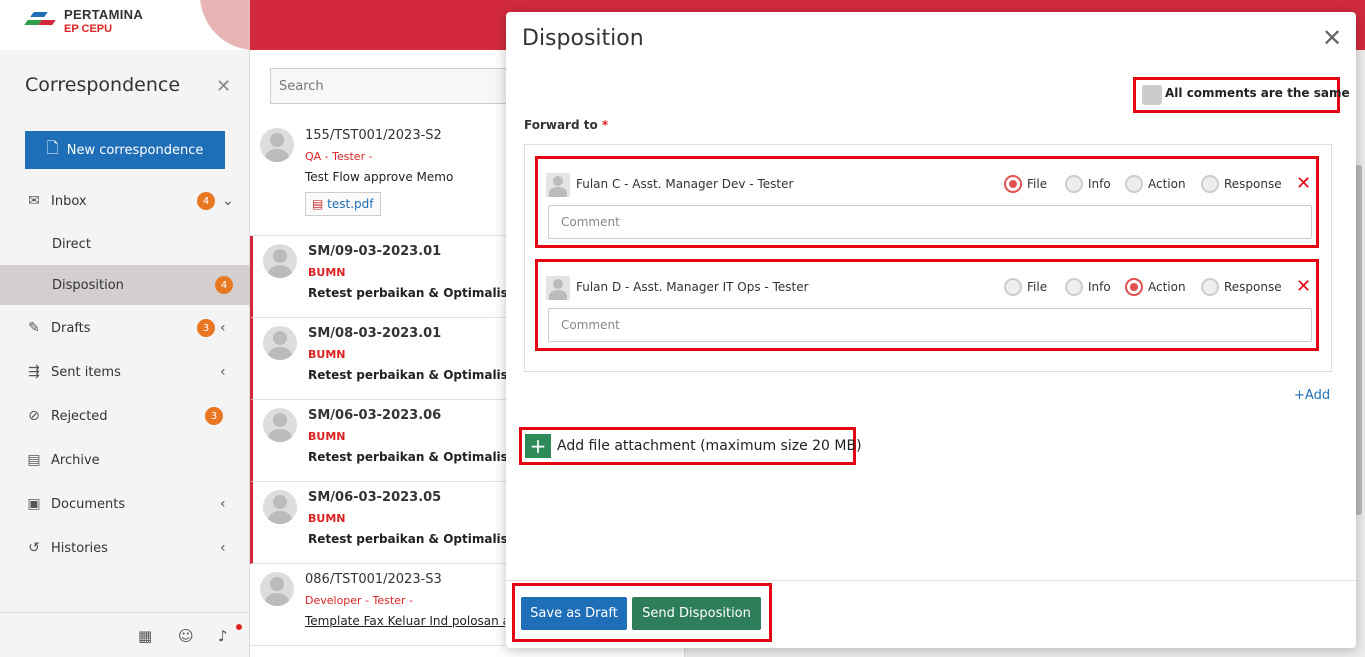  Describe the element at coordinates (88, 285) in the screenshot. I see `sidebar-item-label: Disposition` at that location.